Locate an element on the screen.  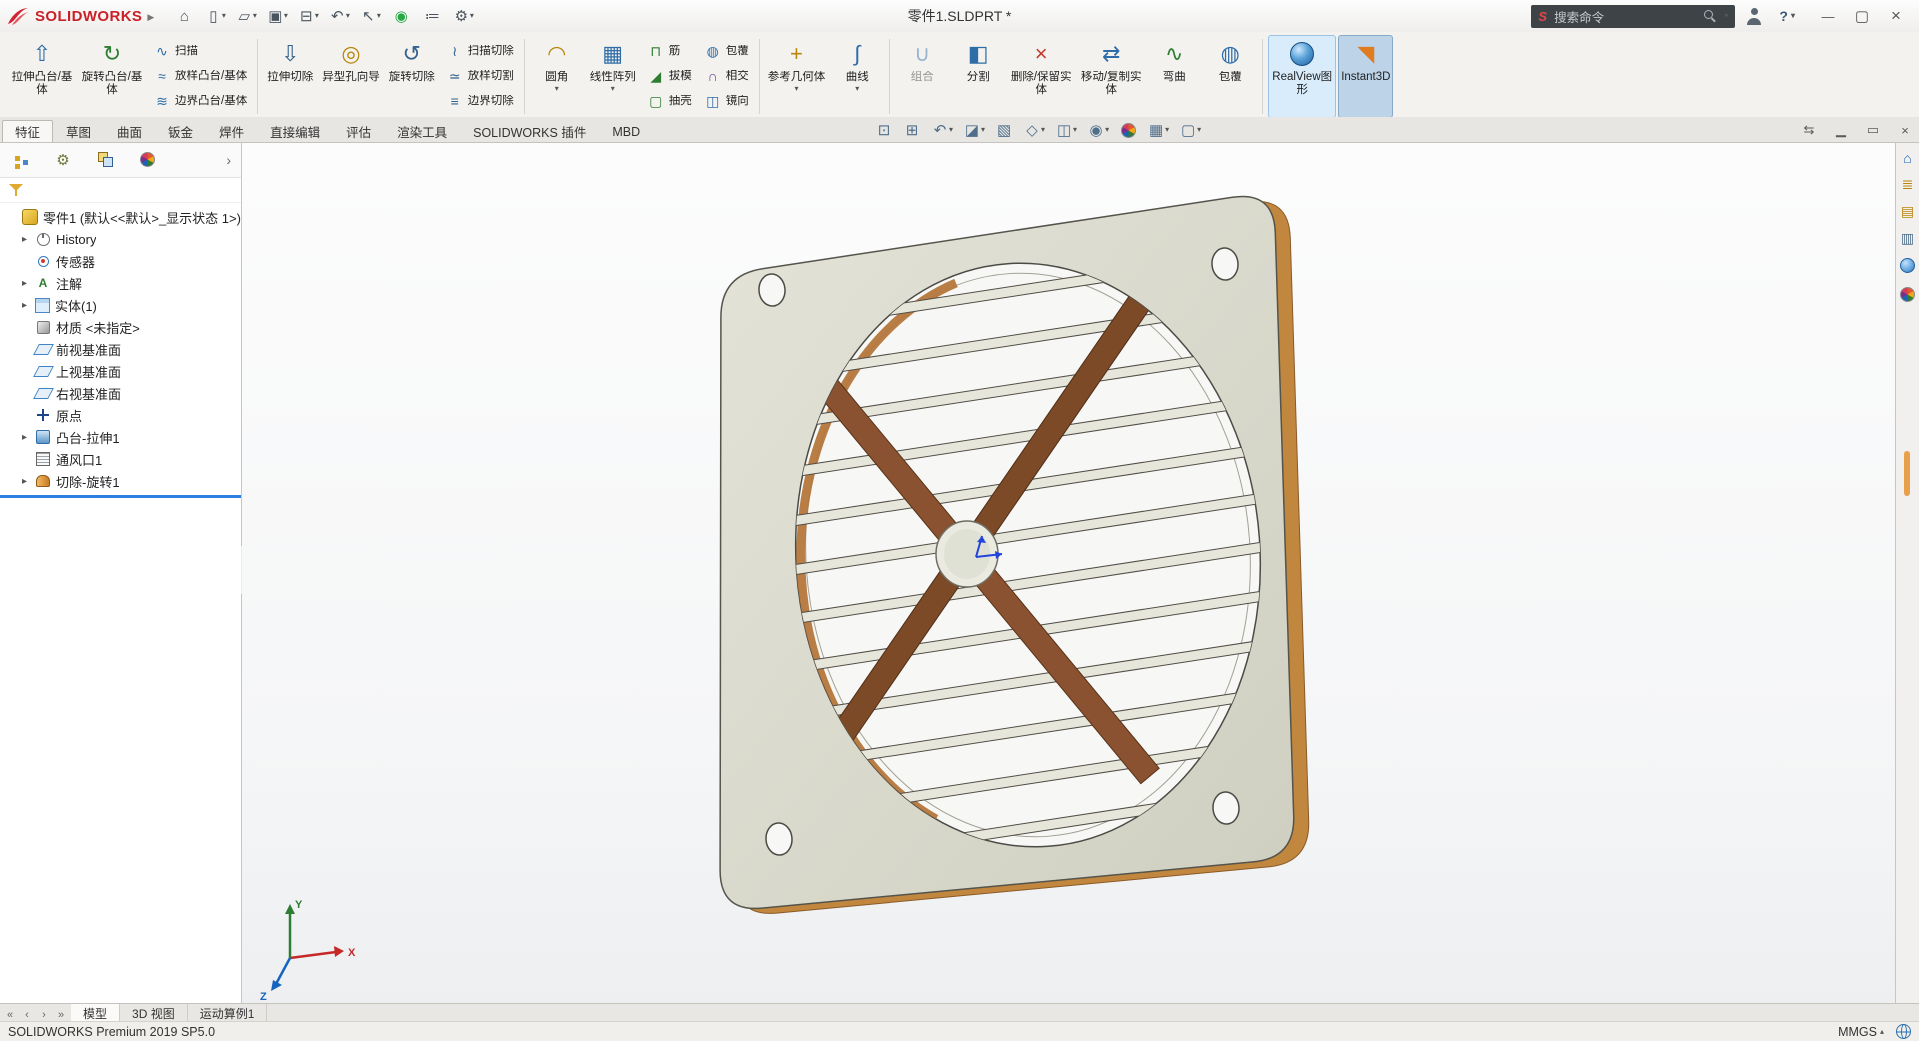
print-button is located at coordinates (308, 16).